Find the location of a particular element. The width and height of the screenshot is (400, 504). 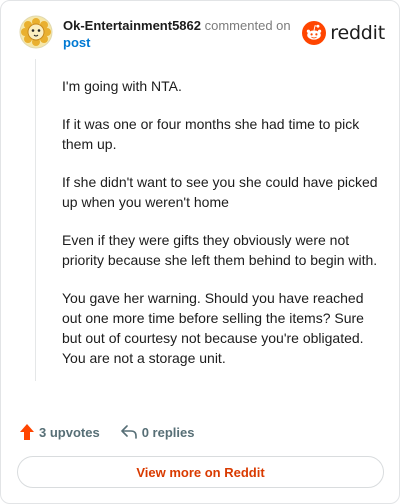

upvote-count: 3 upvotes is located at coordinates (69, 432).